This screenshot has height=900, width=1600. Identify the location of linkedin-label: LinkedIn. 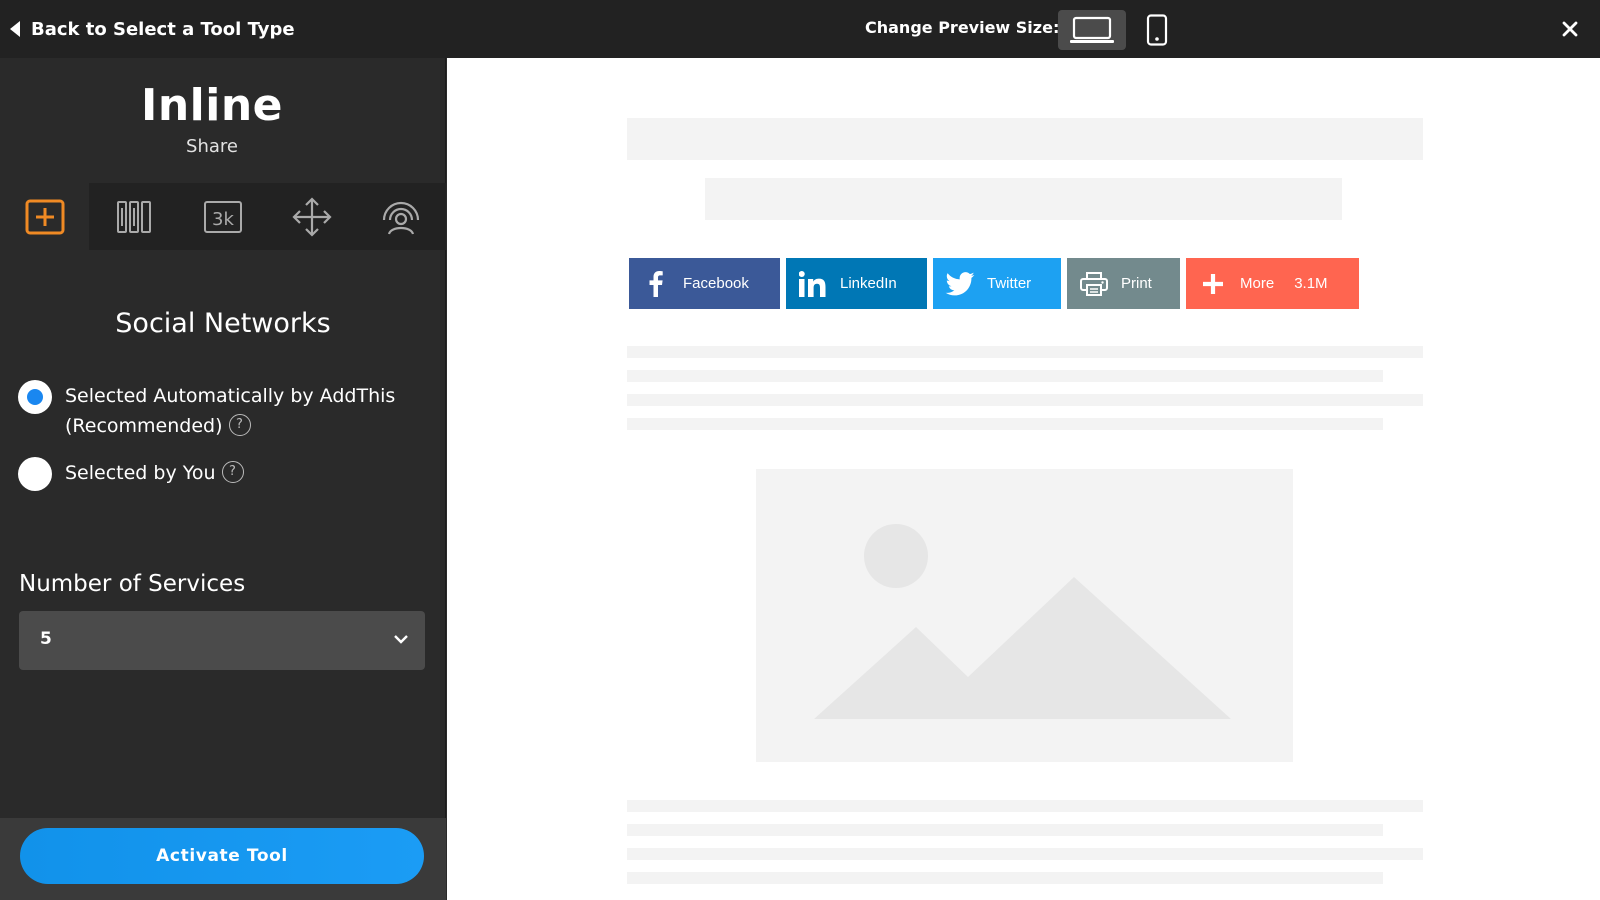
(868, 283).